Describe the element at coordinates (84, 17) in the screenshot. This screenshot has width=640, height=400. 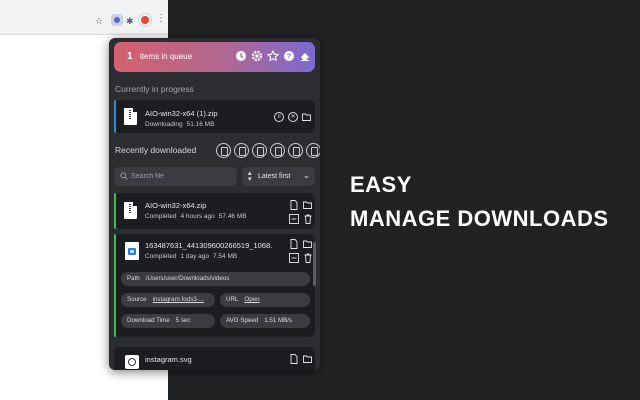
I see `browser-toolbar: ☆ ✱ ⋮` at that location.